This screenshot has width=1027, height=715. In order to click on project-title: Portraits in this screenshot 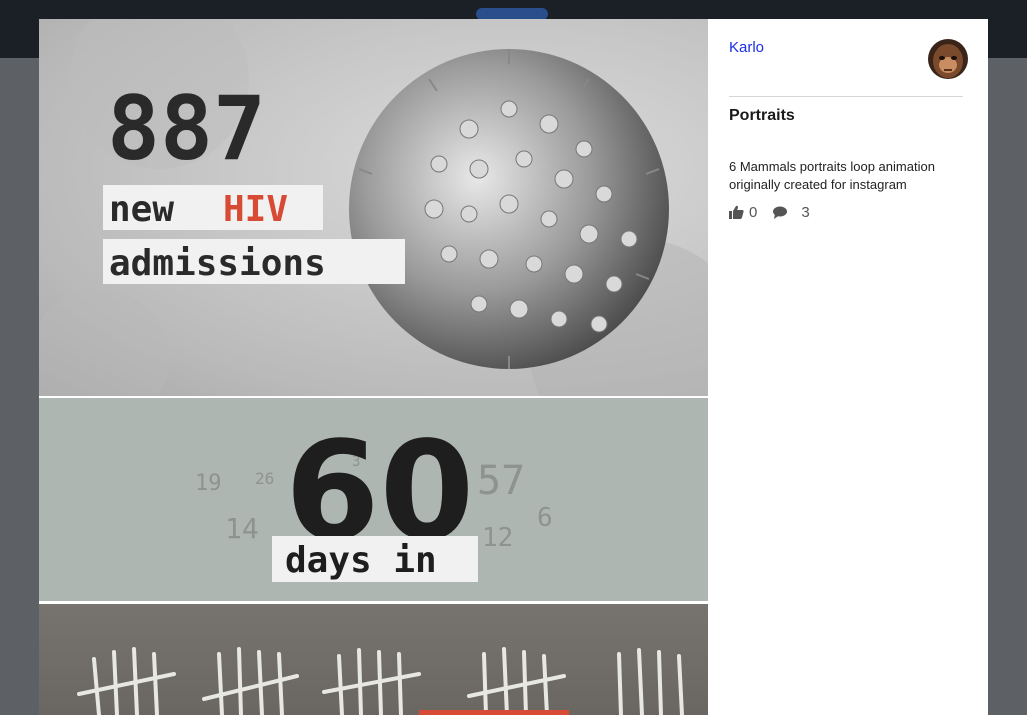, I will do `click(762, 115)`.